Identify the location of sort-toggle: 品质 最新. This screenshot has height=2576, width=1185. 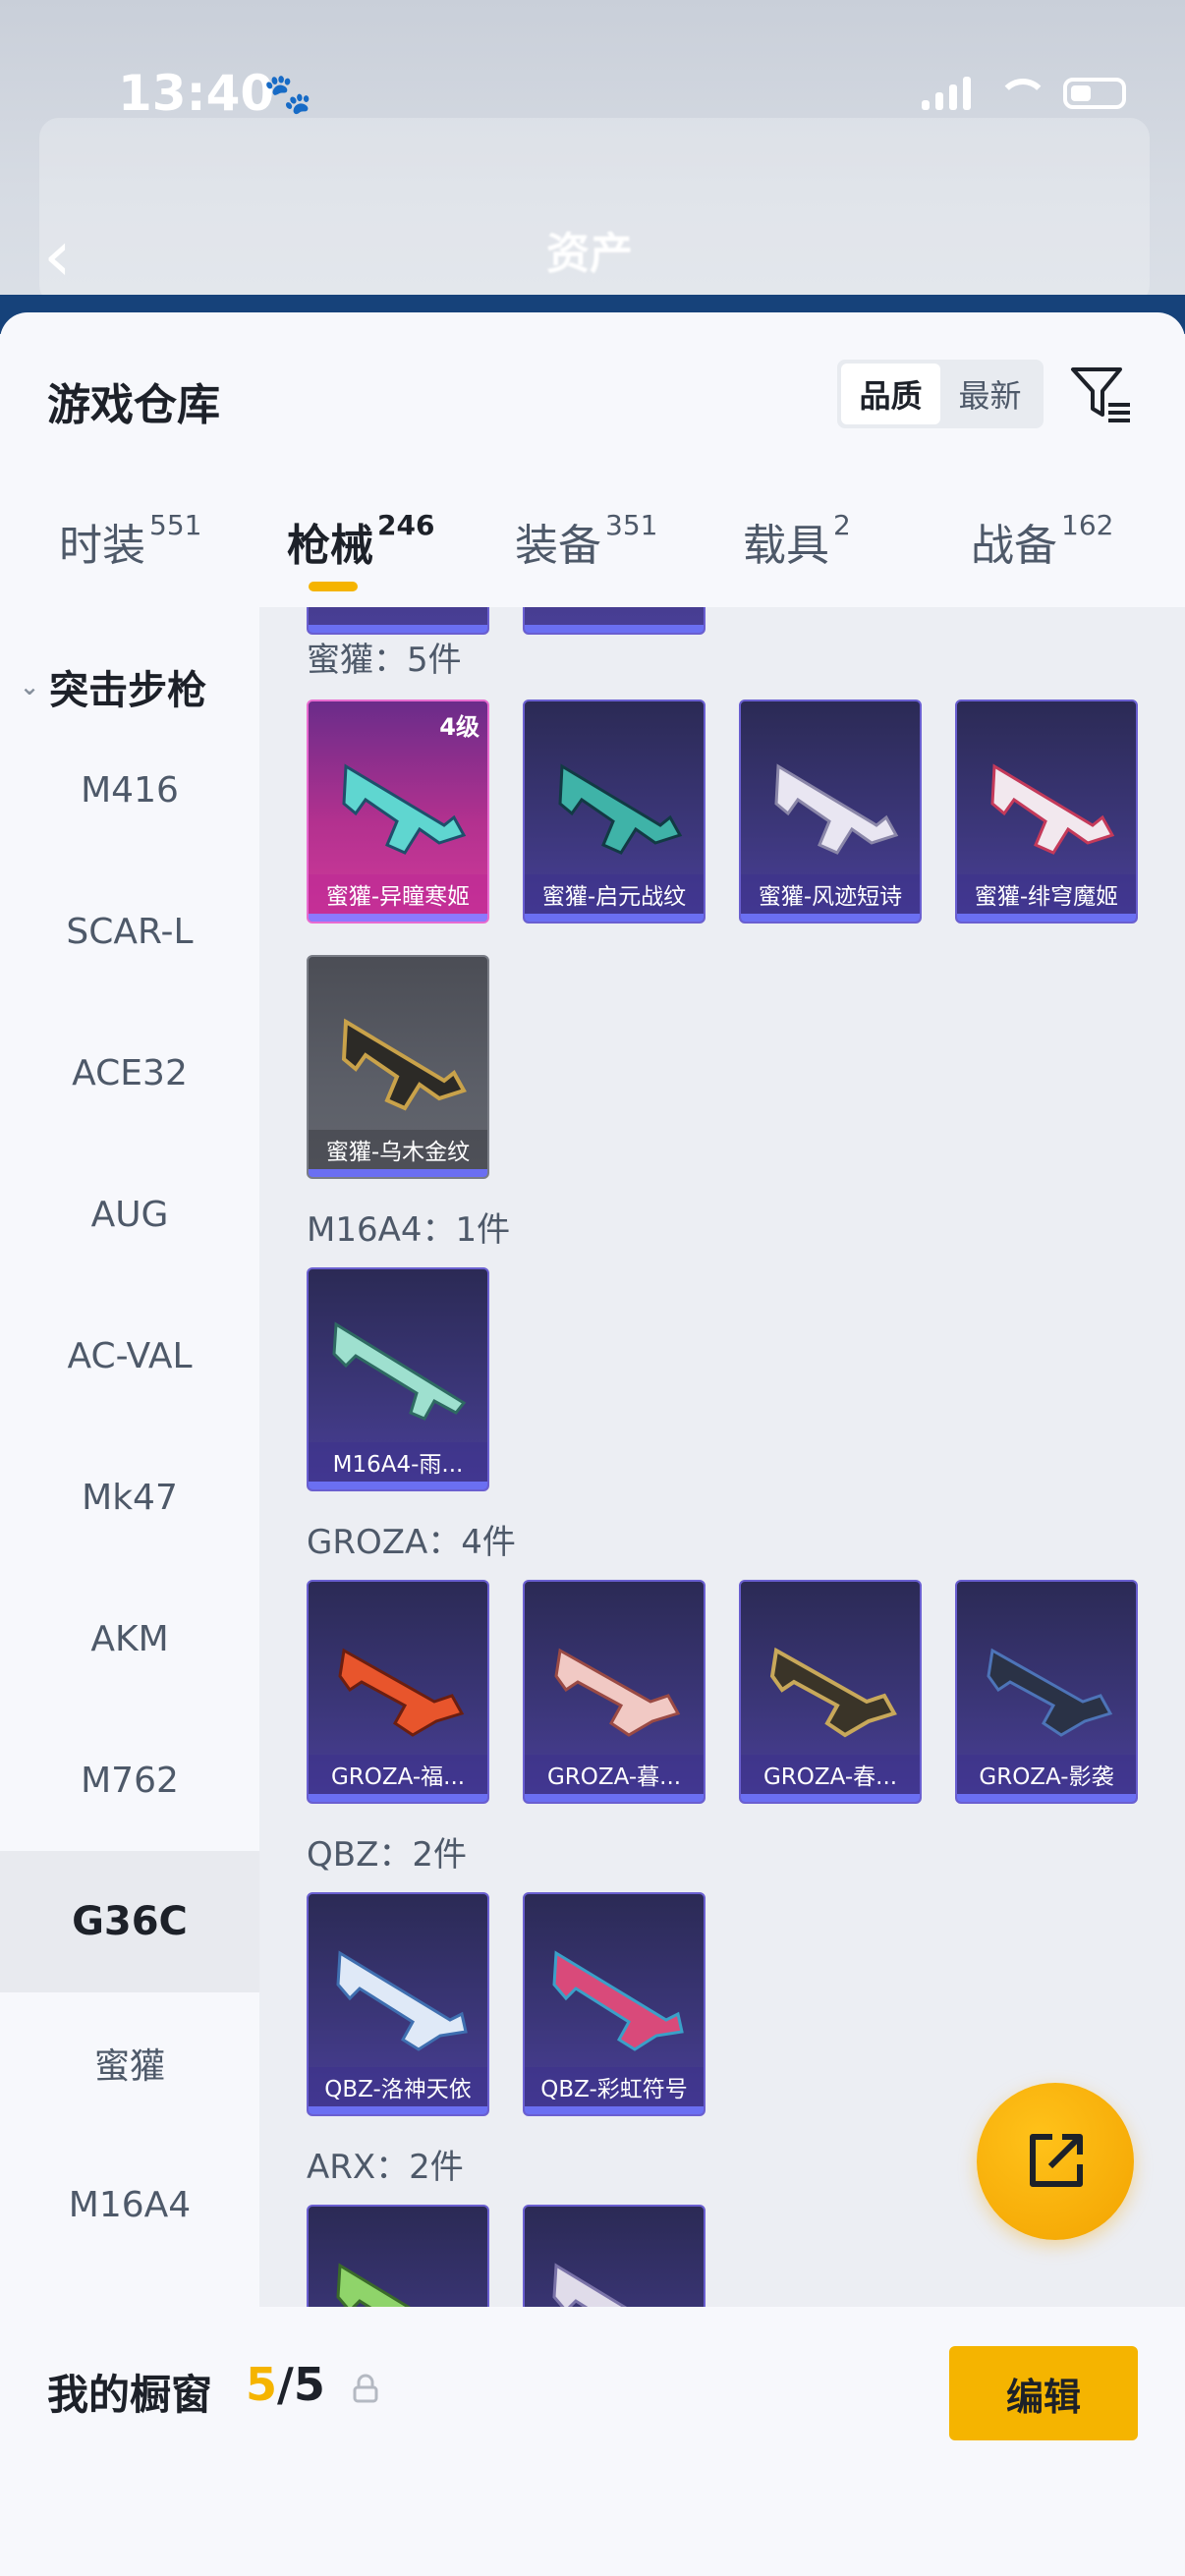
(941, 394).